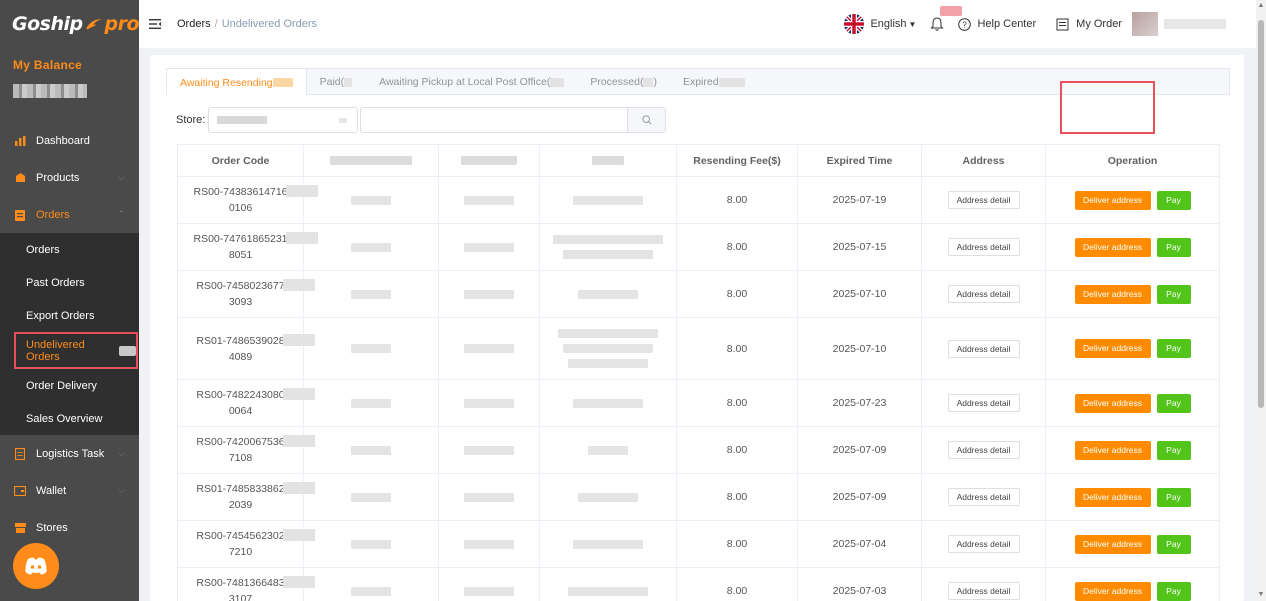  I want to click on tab-awaiting-resending: Awaiting Resending, so click(237, 82).